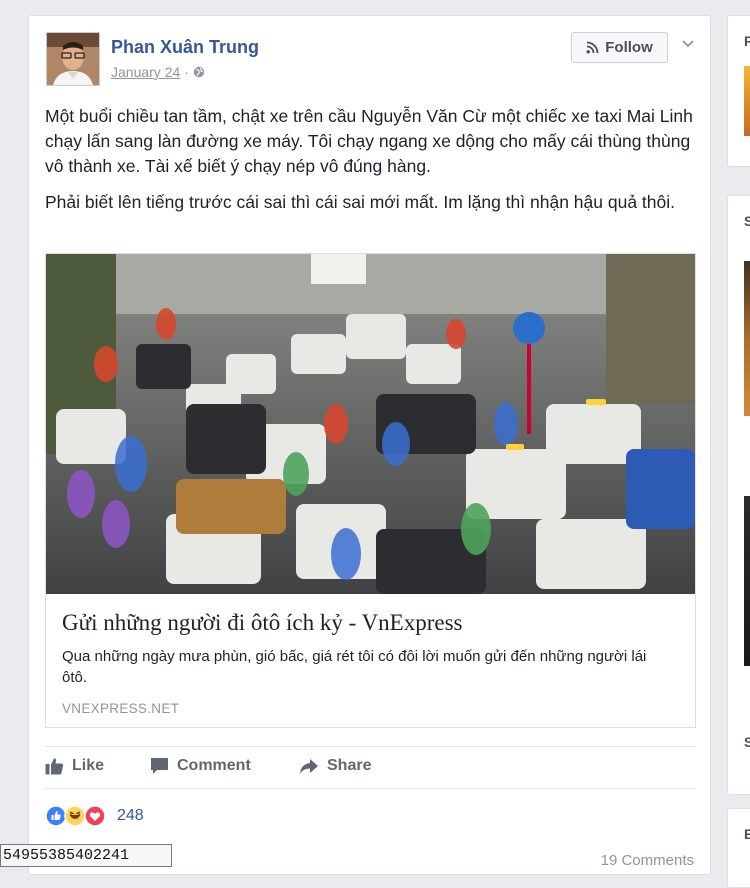  I want to click on share-button: Share, so click(335, 766).